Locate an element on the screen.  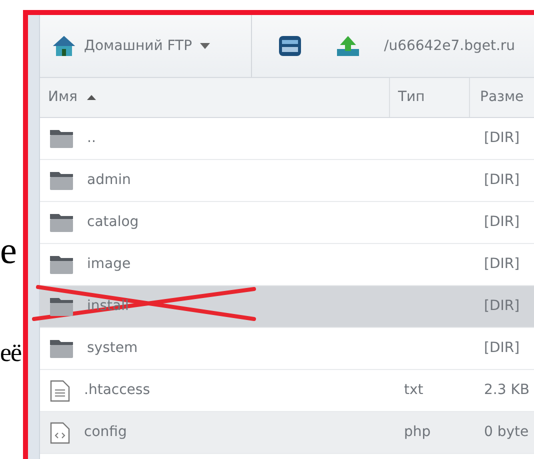
background-text: её is located at coordinates (11, 353).